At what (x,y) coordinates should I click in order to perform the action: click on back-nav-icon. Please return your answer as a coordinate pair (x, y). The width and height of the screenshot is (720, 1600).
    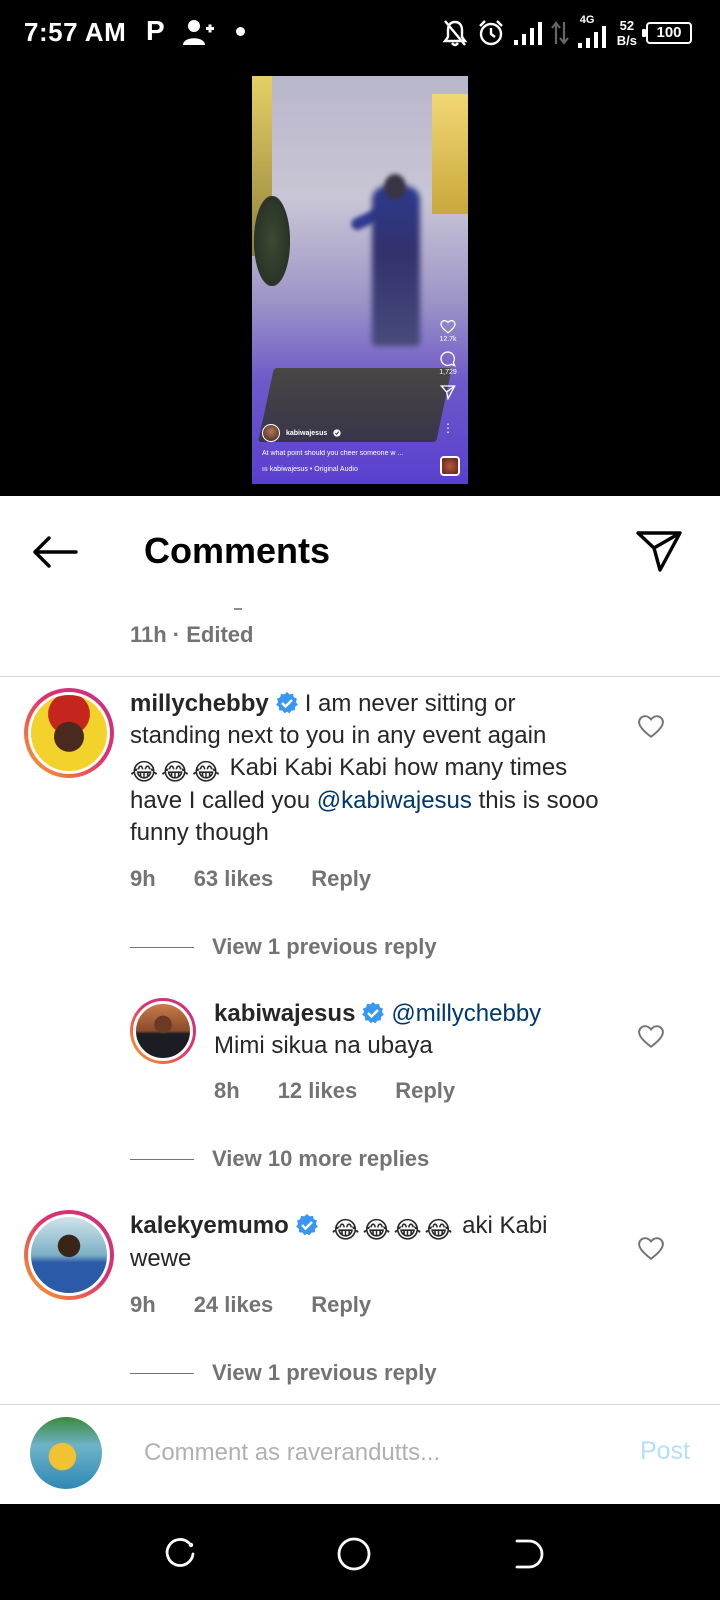
    Looking at the image, I should click on (529, 1554).